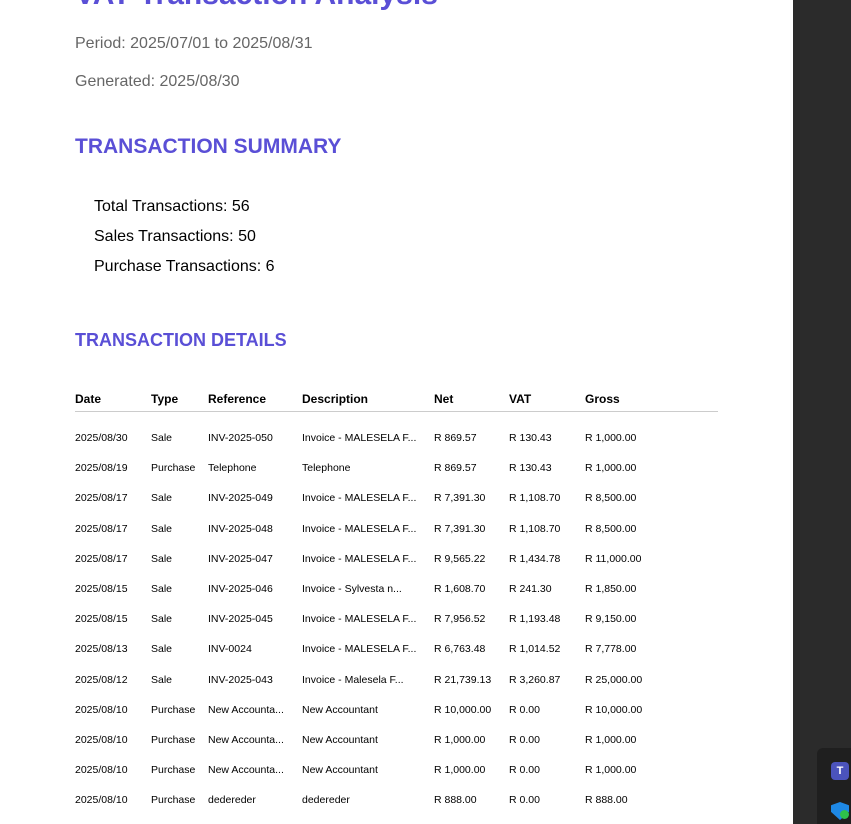 Image resolution: width=851 pixels, height=824 pixels. What do you see at coordinates (844, 814) in the screenshot?
I see `defender-status-icon` at bounding box center [844, 814].